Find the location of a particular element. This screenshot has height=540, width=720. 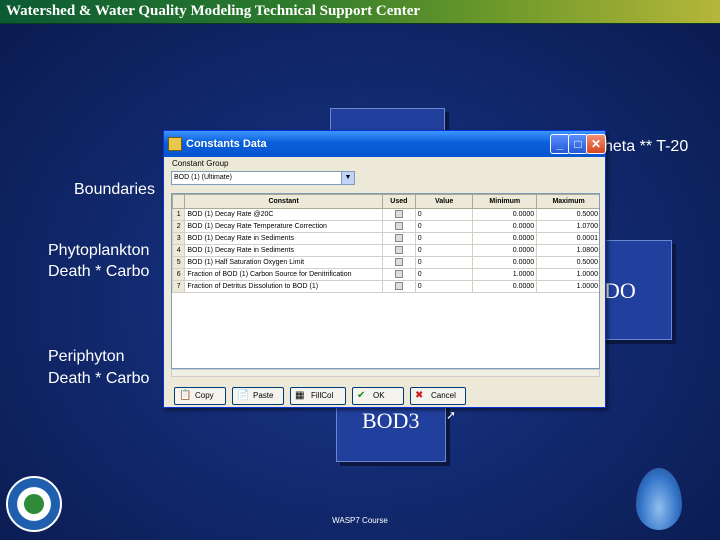

chevron-down-icon: ▼ is located at coordinates (347, 178).